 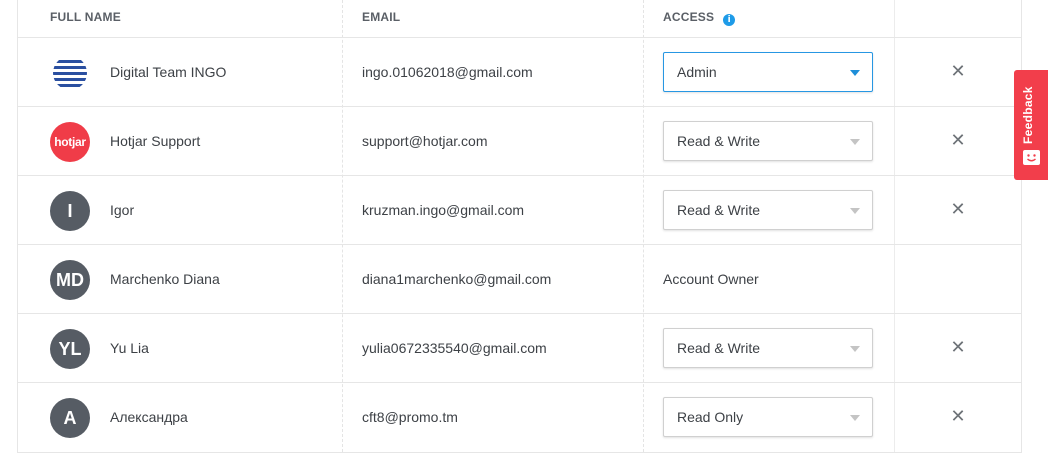 I want to click on member-email: kruzman.ingo@gmail.com, so click(x=443, y=210).